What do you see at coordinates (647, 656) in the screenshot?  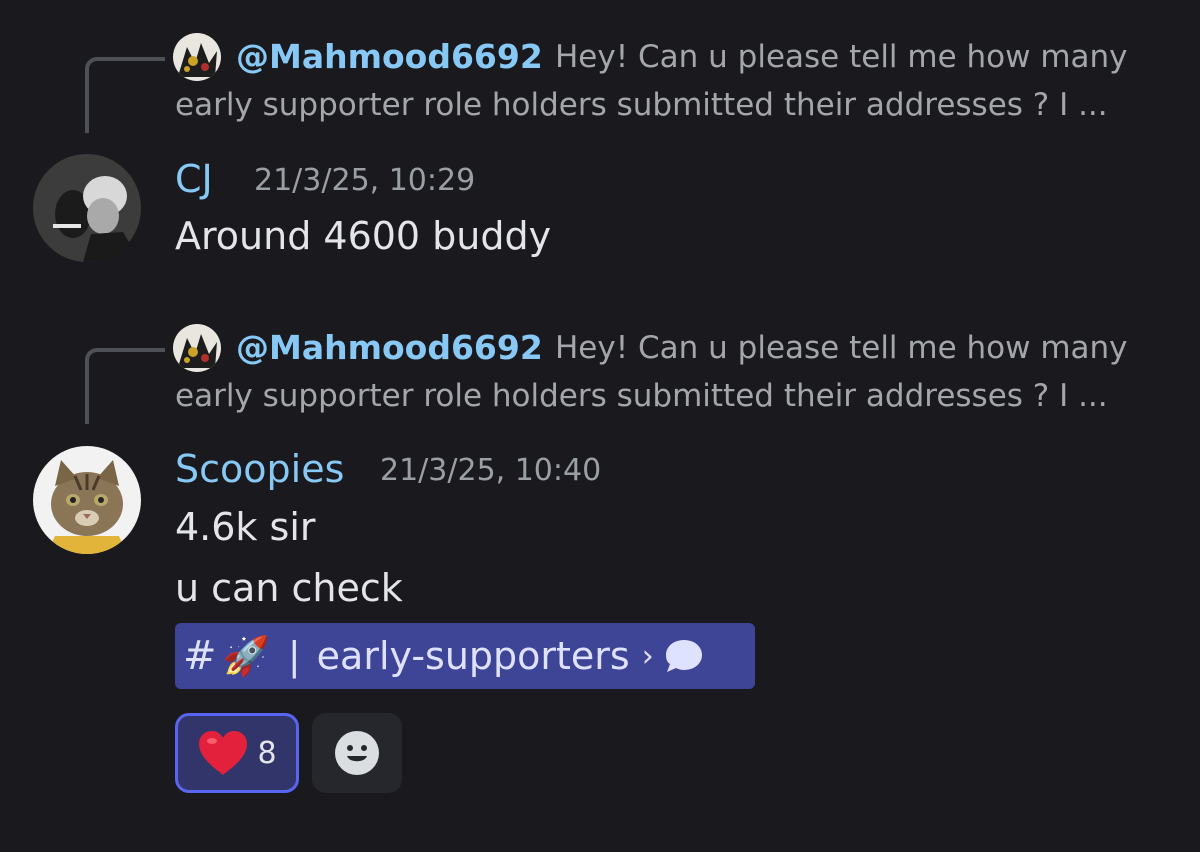 I see `chevron-right-icon: ›` at bounding box center [647, 656].